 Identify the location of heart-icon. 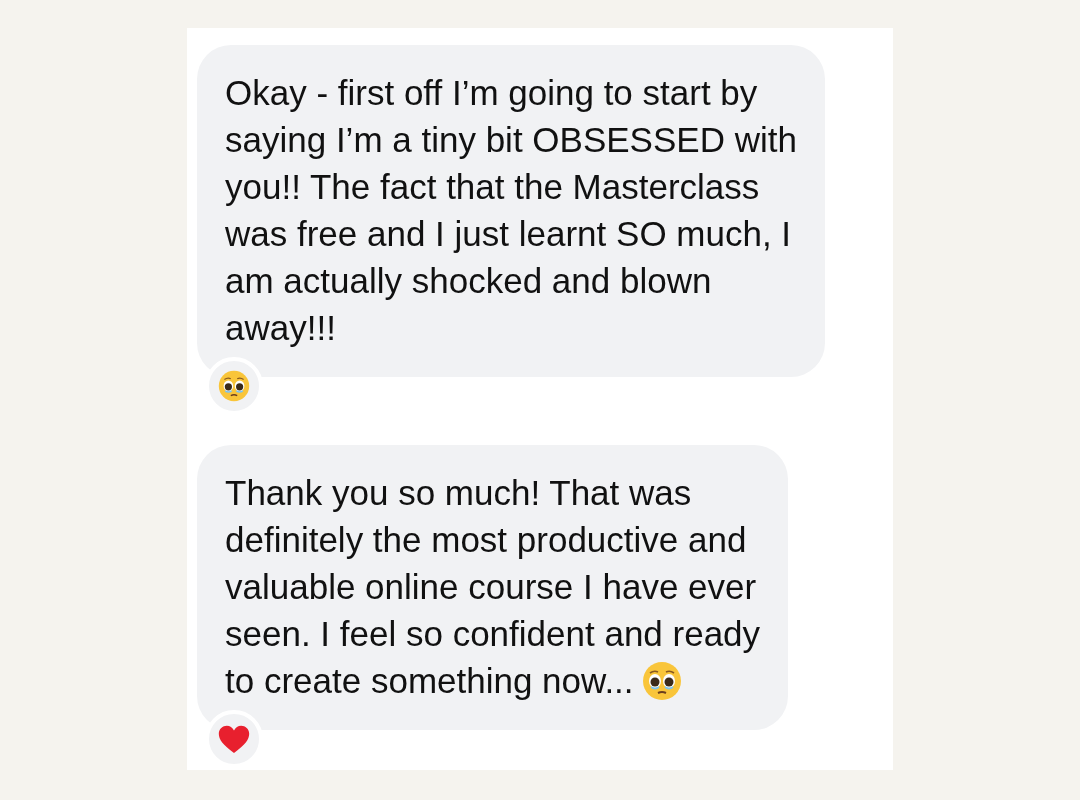
(234, 739).